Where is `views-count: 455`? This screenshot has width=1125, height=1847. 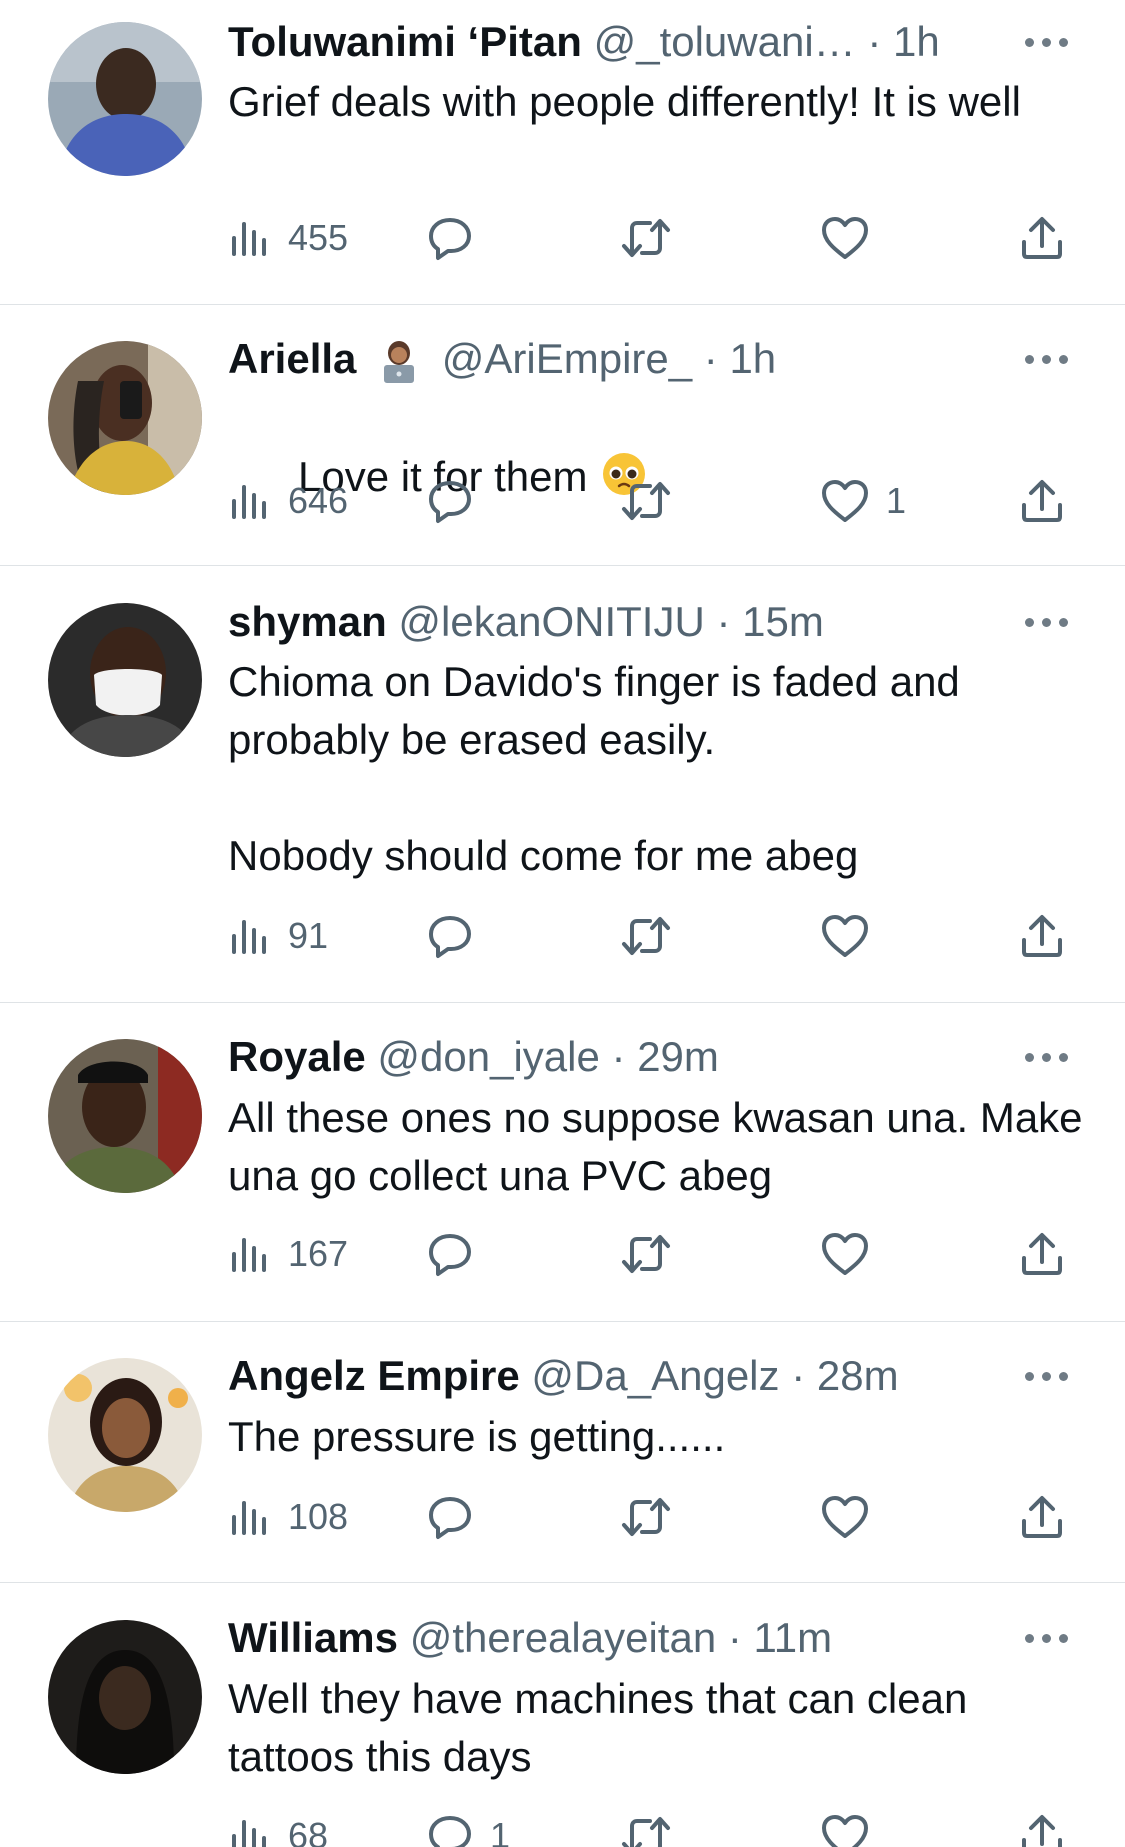
views-count: 455 is located at coordinates (318, 237).